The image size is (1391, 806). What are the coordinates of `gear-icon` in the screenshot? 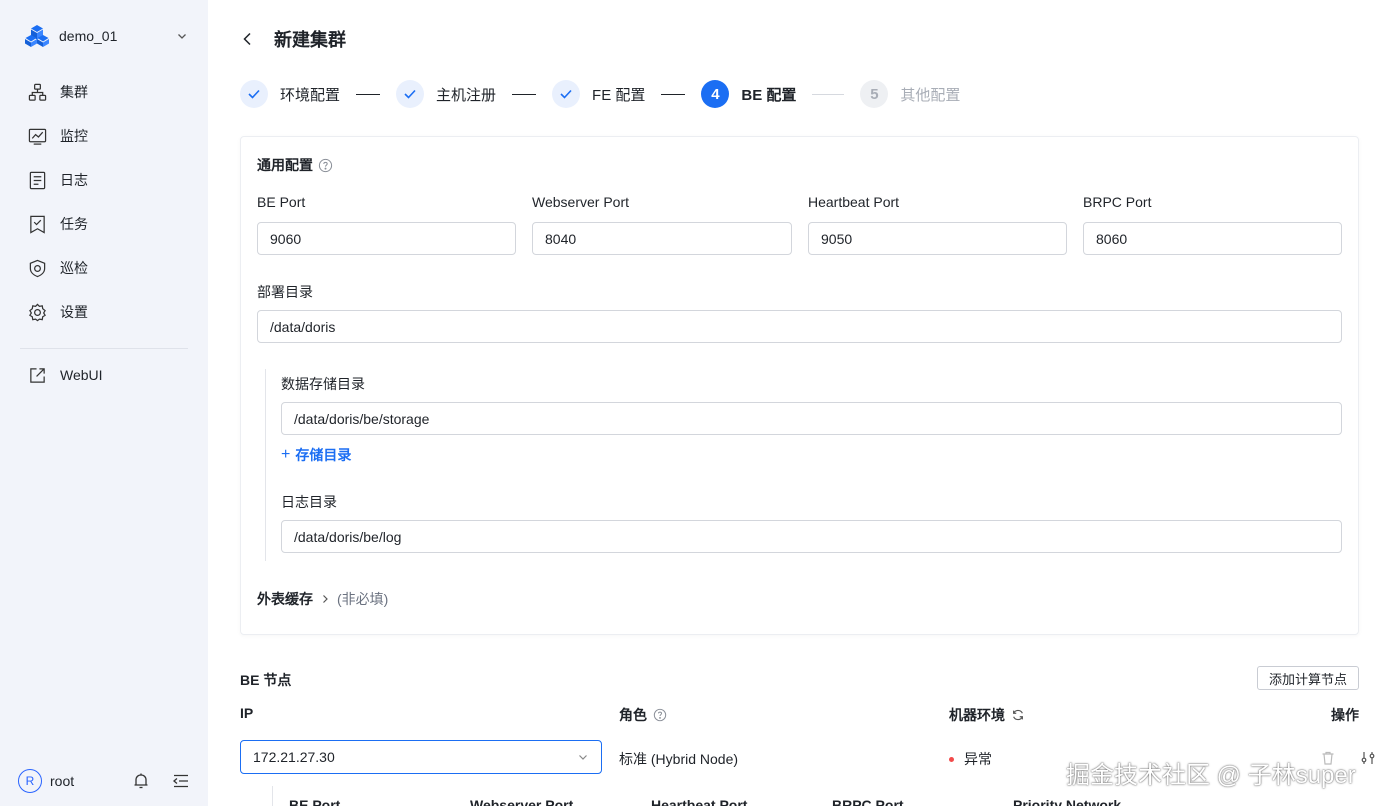 It's located at (37, 312).